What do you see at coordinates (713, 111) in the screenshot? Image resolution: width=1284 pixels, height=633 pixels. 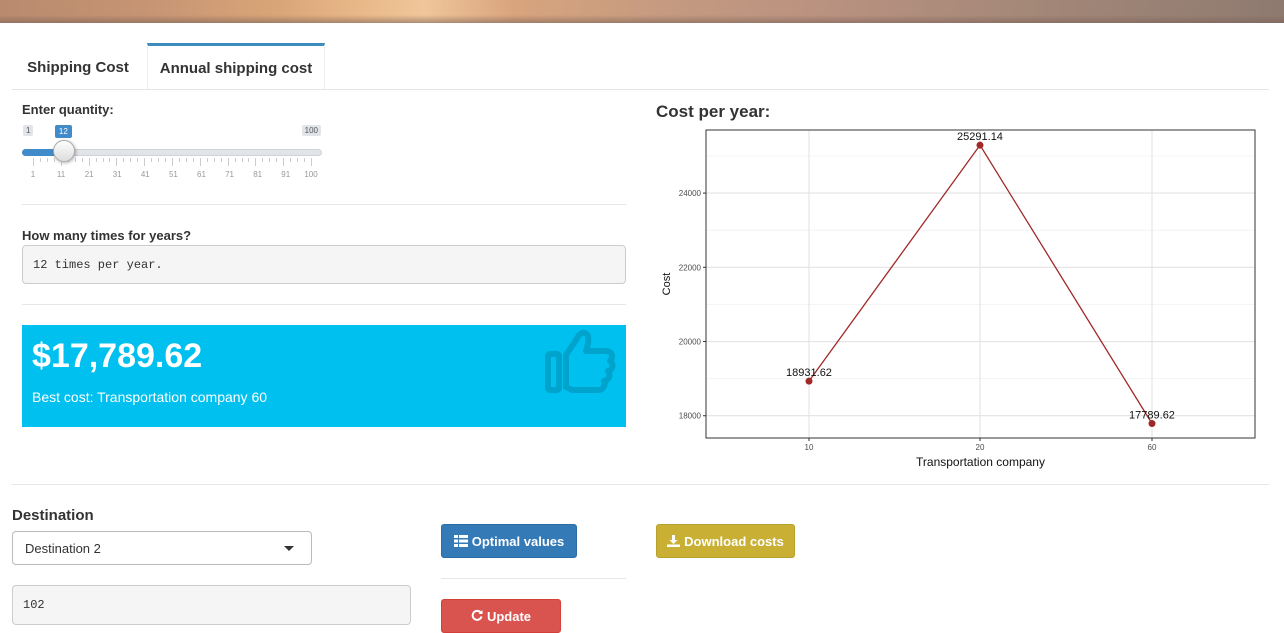 I see `chart-title: Cost per year:` at bounding box center [713, 111].